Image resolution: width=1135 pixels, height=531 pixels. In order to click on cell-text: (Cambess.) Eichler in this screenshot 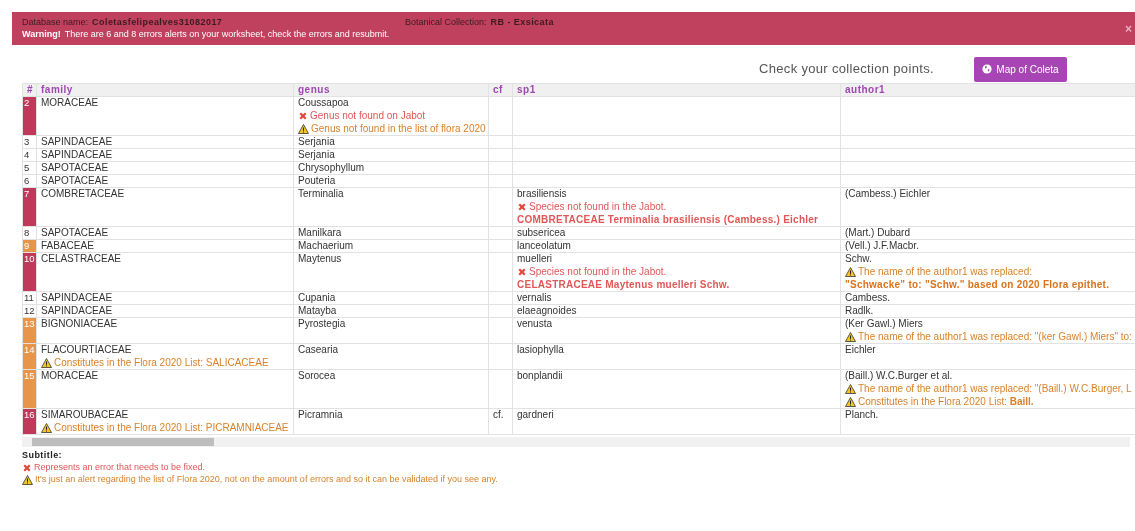, I will do `click(888, 194)`.